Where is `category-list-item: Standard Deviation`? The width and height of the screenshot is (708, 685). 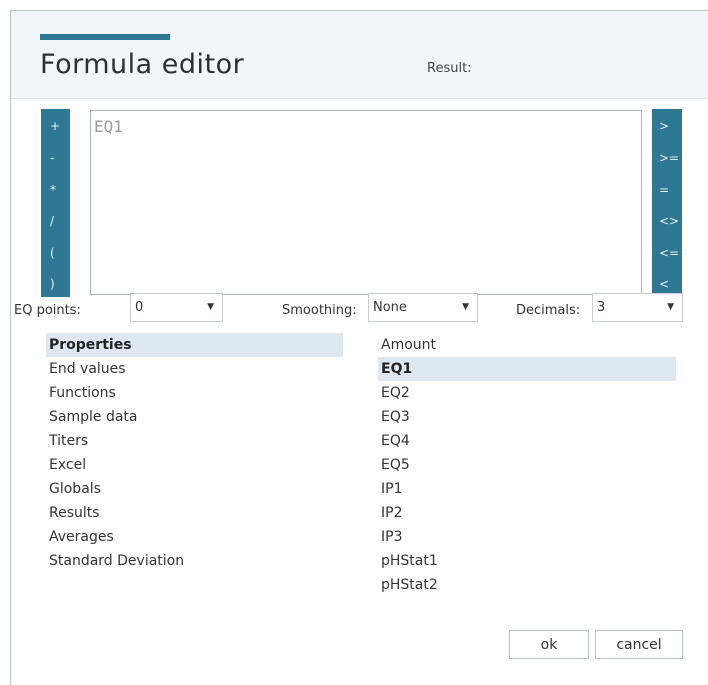 category-list-item: Standard Deviation is located at coordinates (194, 561).